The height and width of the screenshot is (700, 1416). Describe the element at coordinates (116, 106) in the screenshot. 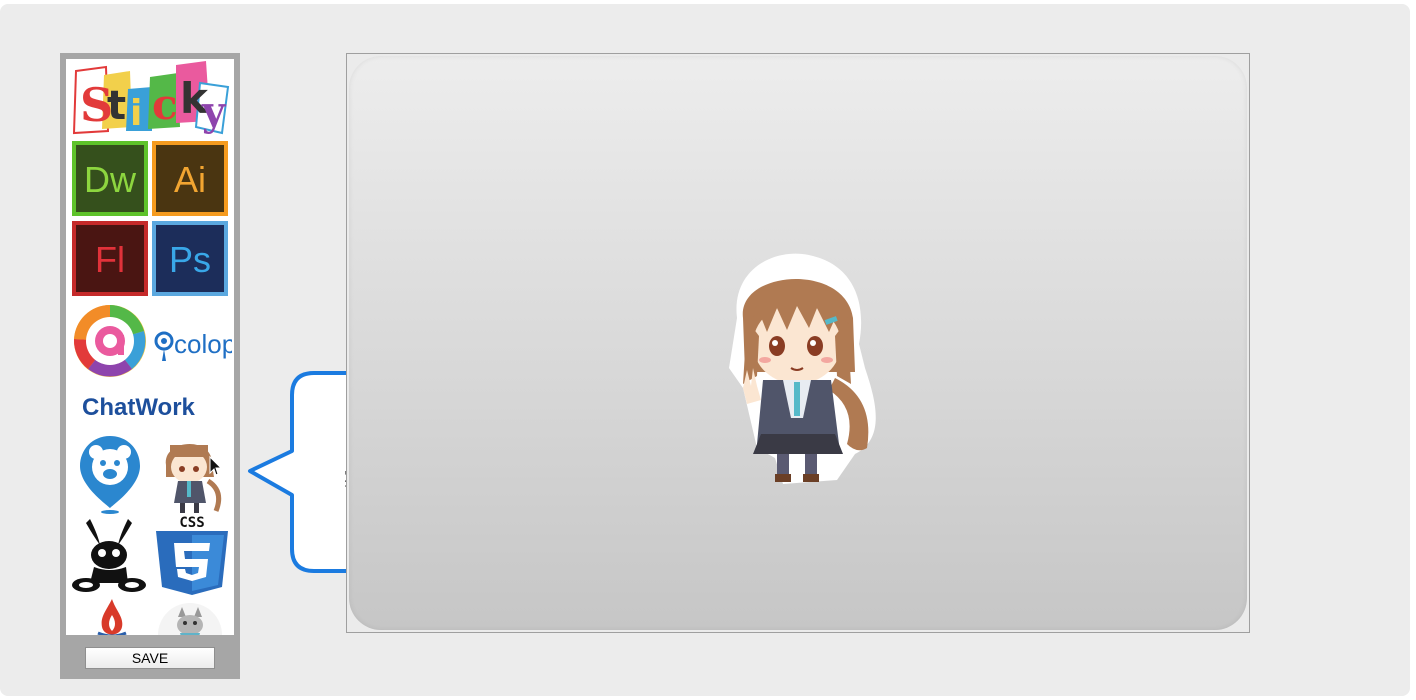

I see `svg-text: t` at that location.